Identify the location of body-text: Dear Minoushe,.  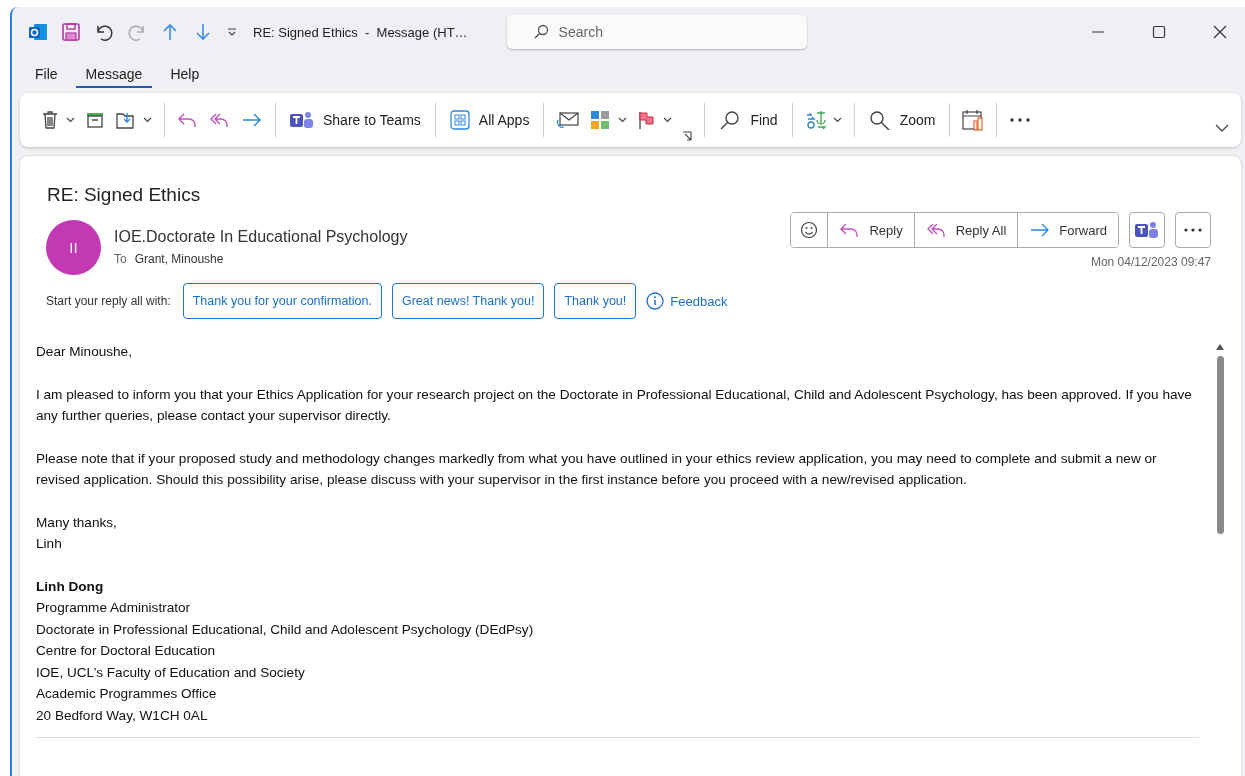
(84, 352).